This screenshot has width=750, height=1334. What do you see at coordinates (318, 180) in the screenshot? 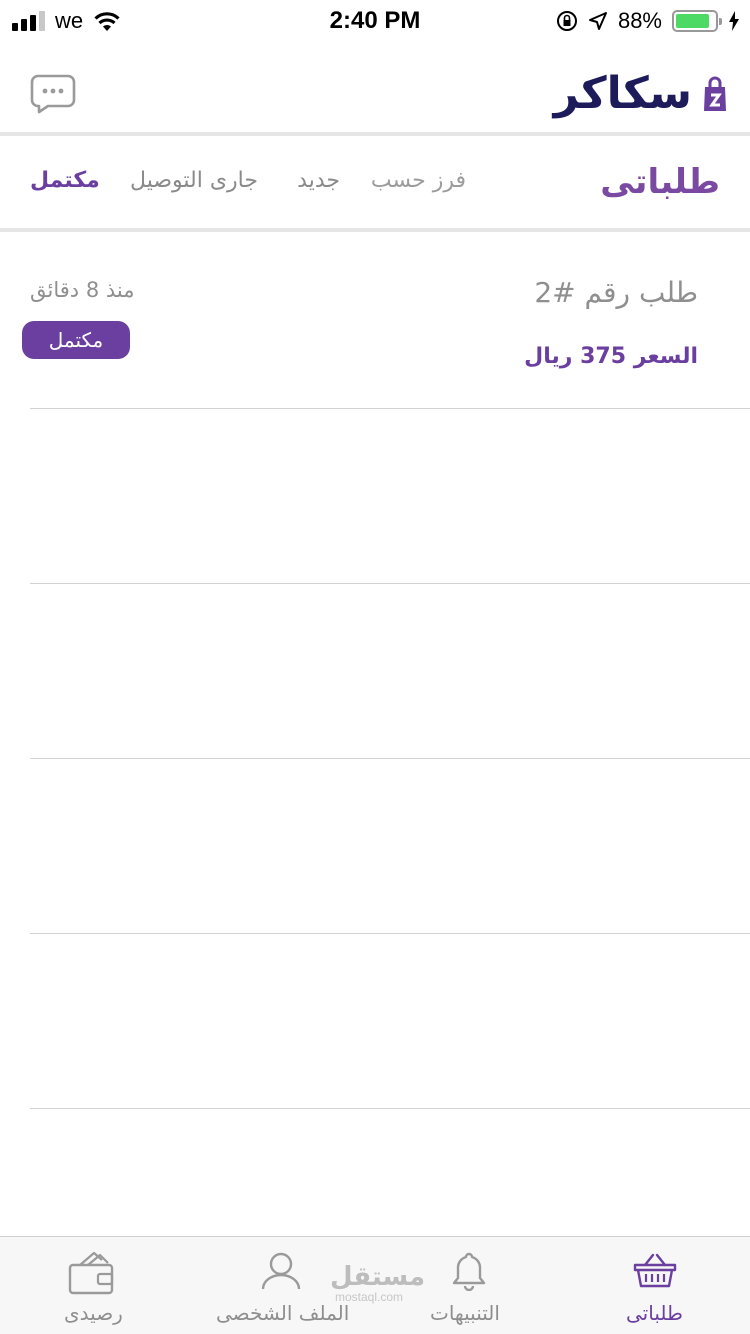
I see `tab-new: جديد` at bounding box center [318, 180].